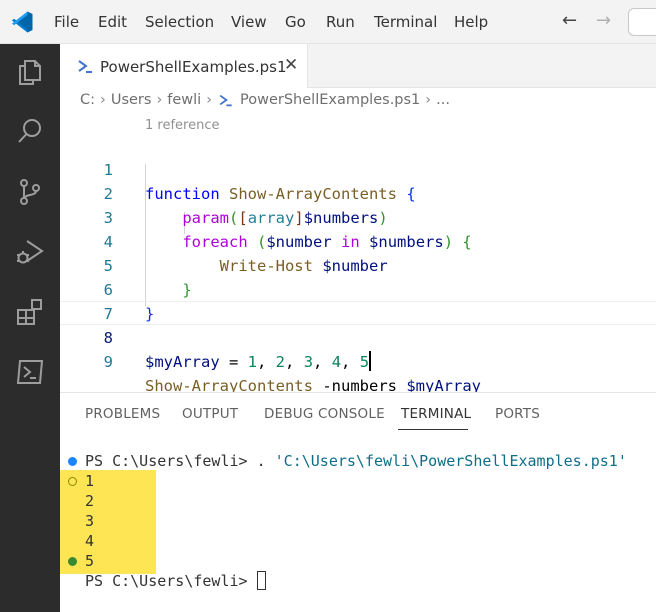 The image size is (656, 612). What do you see at coordinates (261, 580) in the screenshot?
I see `terminal-cursor` at bounding box center [261, 580].